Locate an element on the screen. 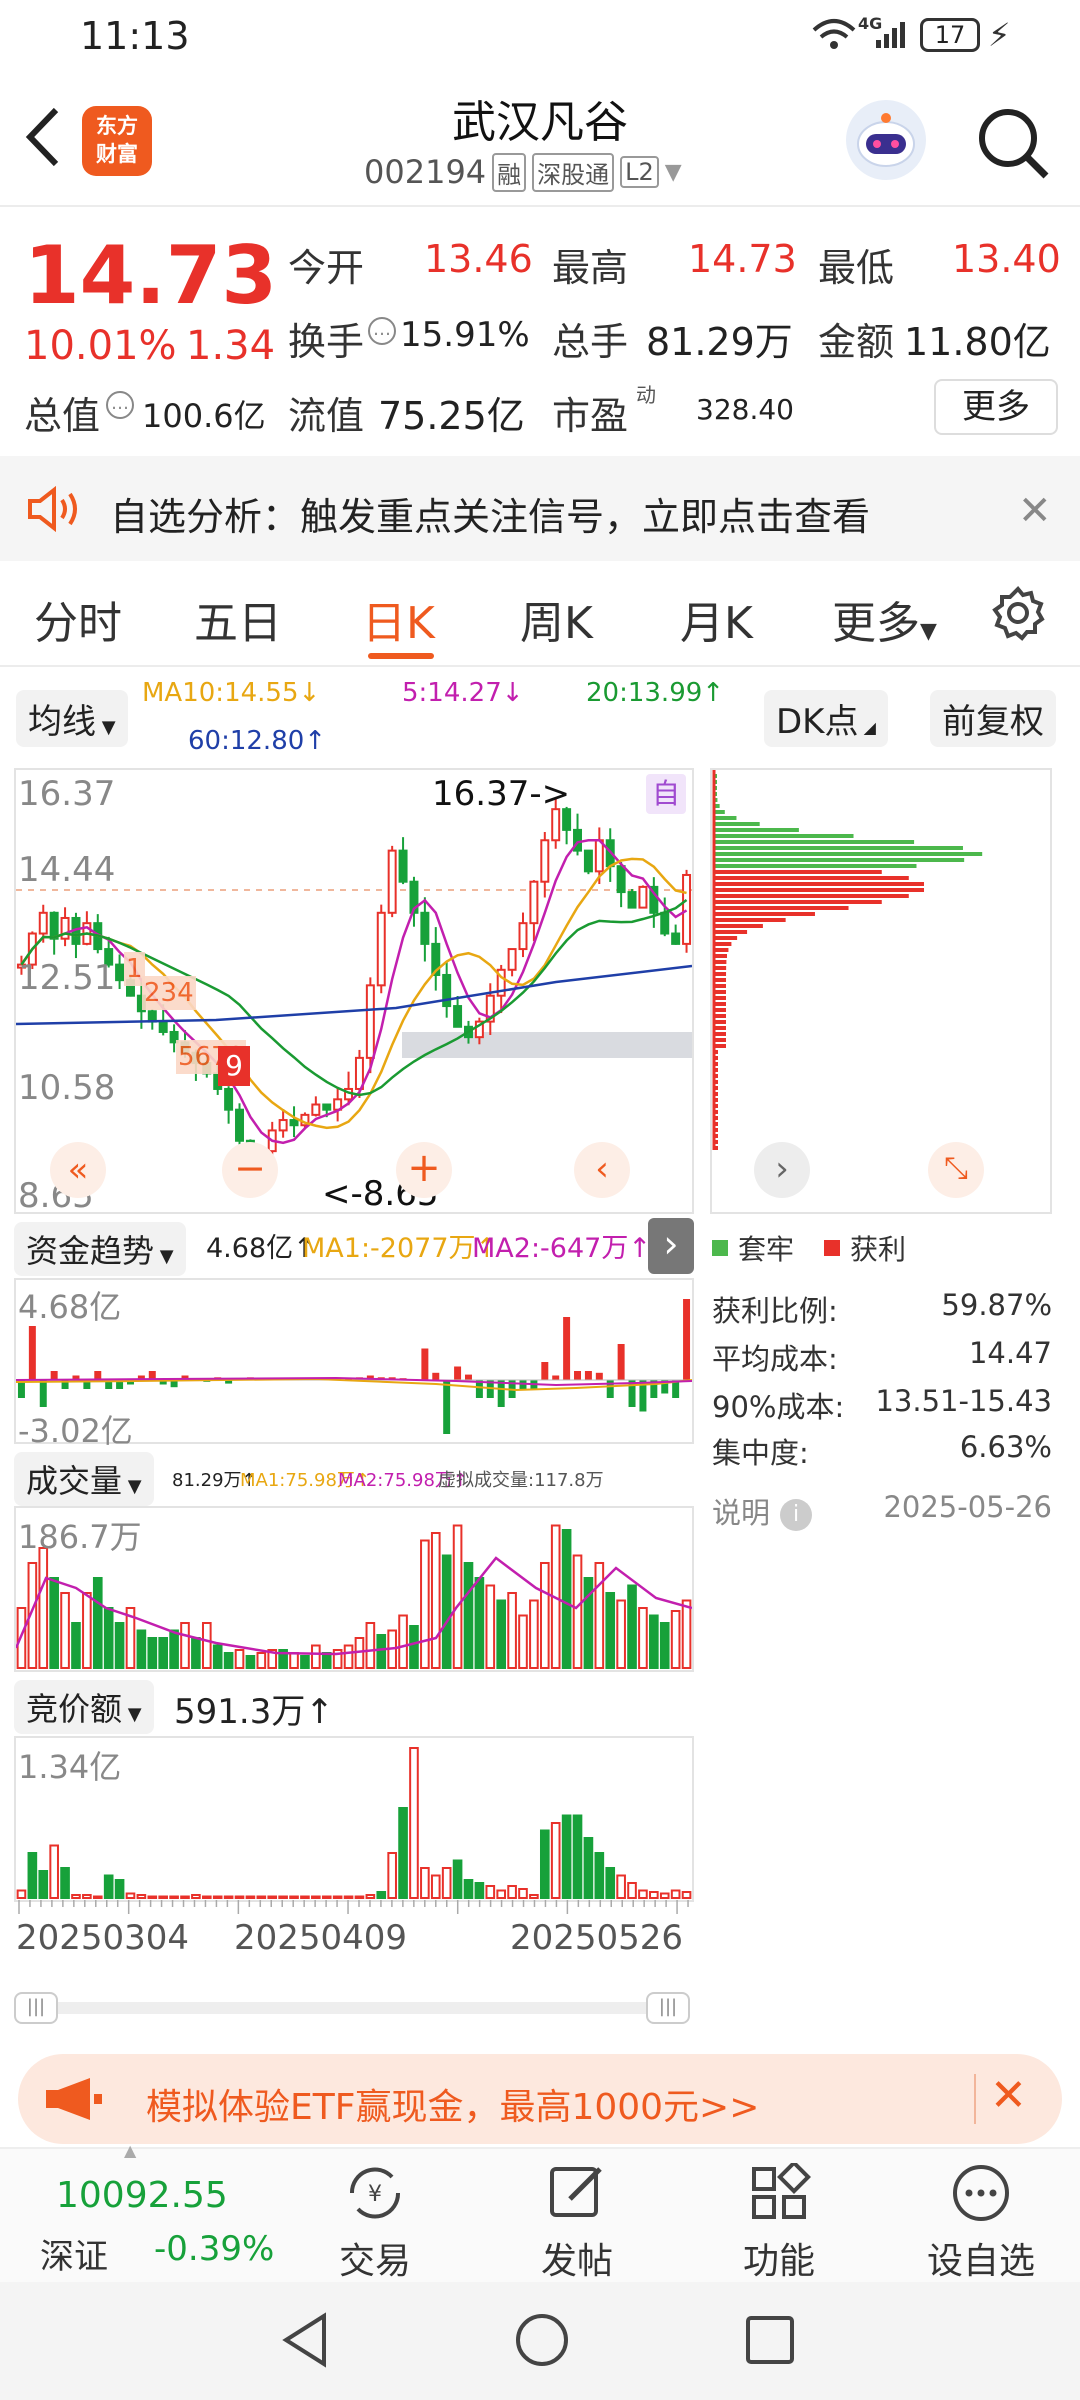 Image resolution: width=1080 pixels, height=2400 pixels. nav-add-watch-label: 设自选 is located at coordinates (980, 2261).